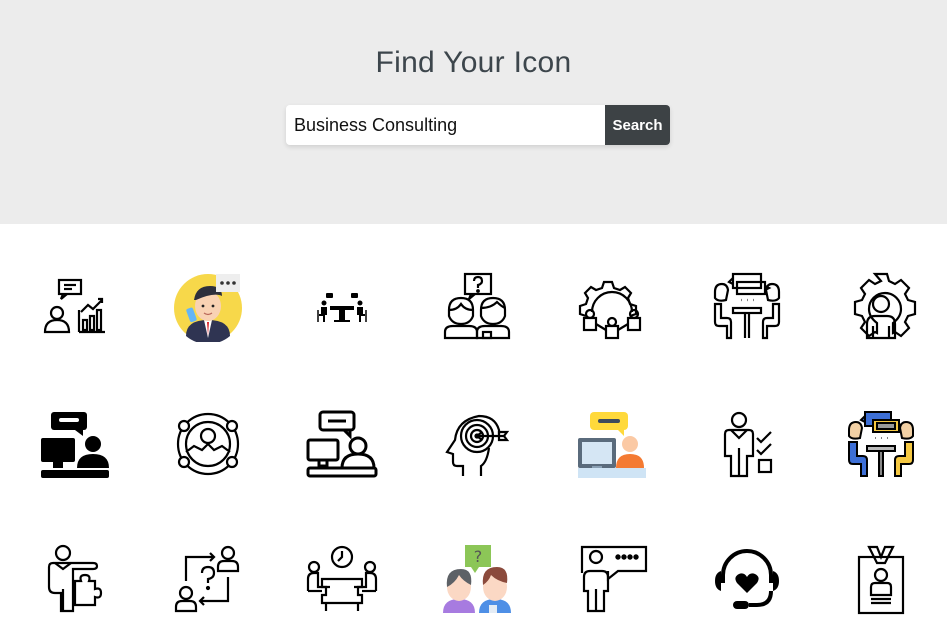  Describe the element at coordinates (637, 125) in the screenshot. I see `search-button: Search` at that location.